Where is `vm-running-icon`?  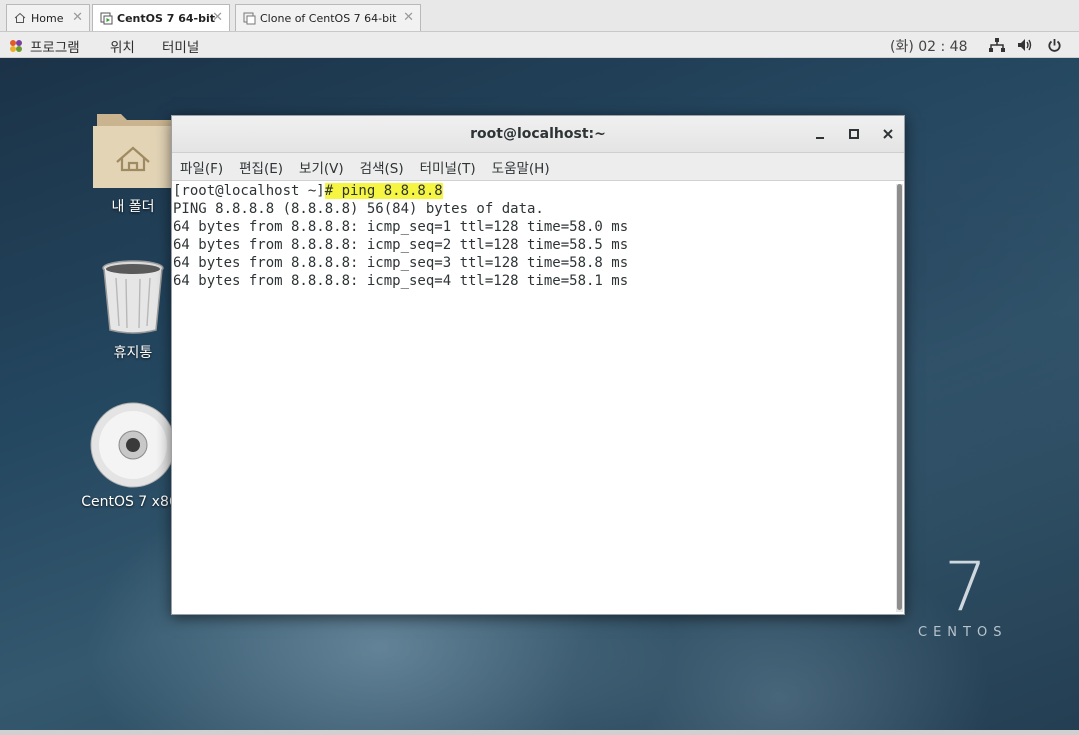 vm-running-icon is located at coordinates (106, 18).